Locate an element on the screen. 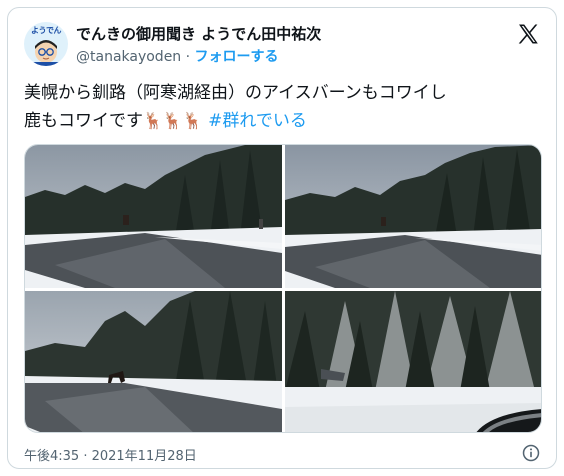 The height and width of the screenshot is (476, 564). author-meta: @tanakayoden · フォローする is located at coordinates (177, 56).